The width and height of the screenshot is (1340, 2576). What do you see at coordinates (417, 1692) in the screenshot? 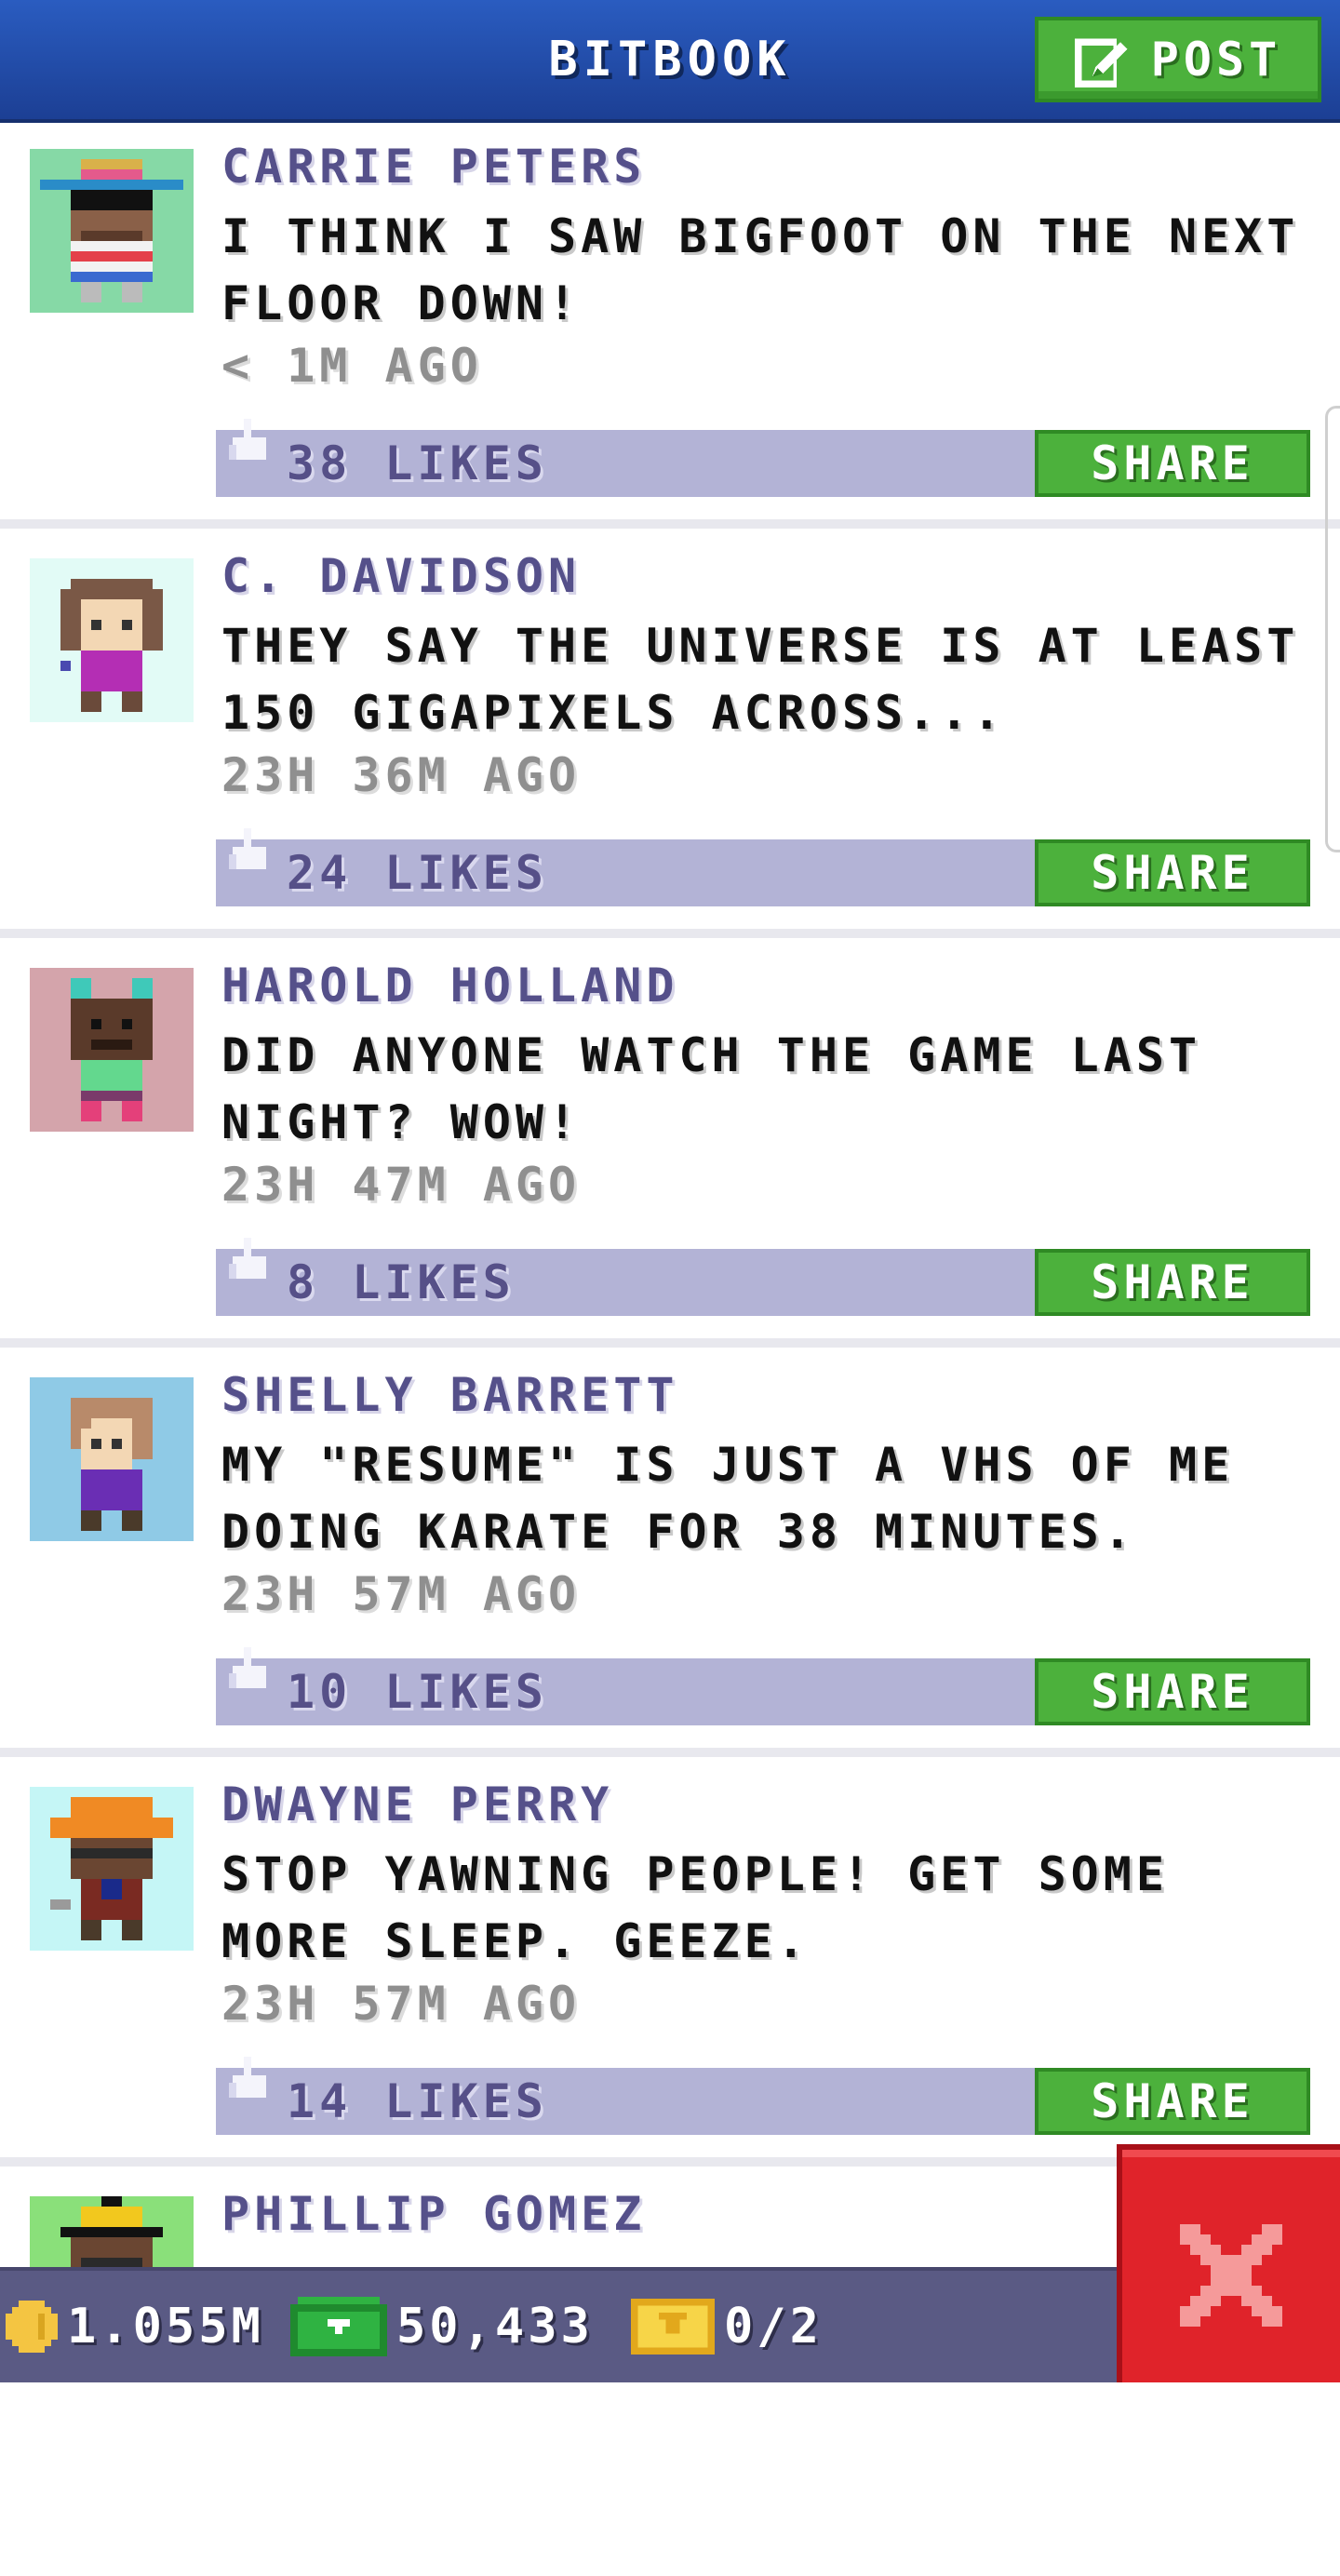
I see `likes-count: 10 LIKES` at bounding box center [417, 1692].